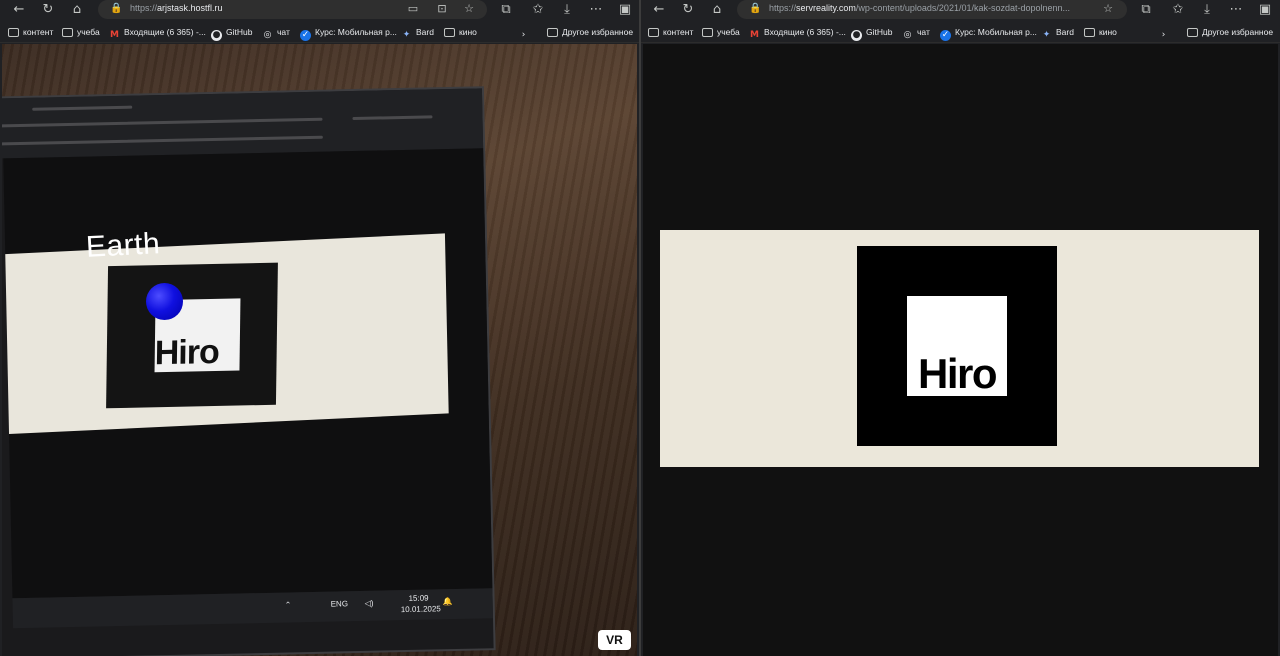 The height and width of the screenshot is (656, 1280). What do you see at coordinates (123, 245) in the screenshot?
I see `ar-earth-label: Earth` at bounding box center [123, 245].